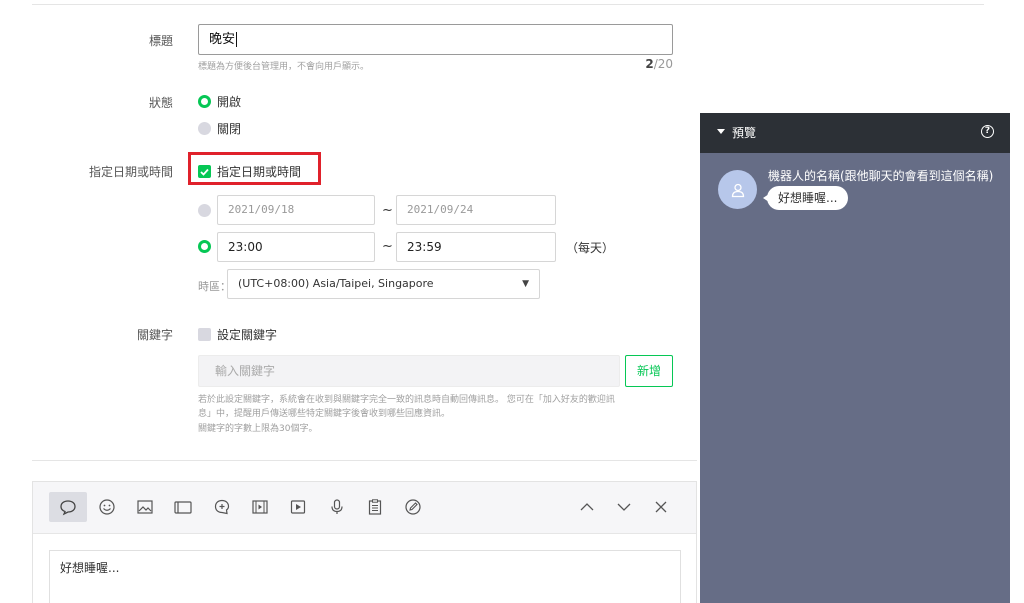 The height and width of the screenshot is (603, 1024). I want to click on keyword-checkbox-label: 設定關鍵字, so click(247, 335).